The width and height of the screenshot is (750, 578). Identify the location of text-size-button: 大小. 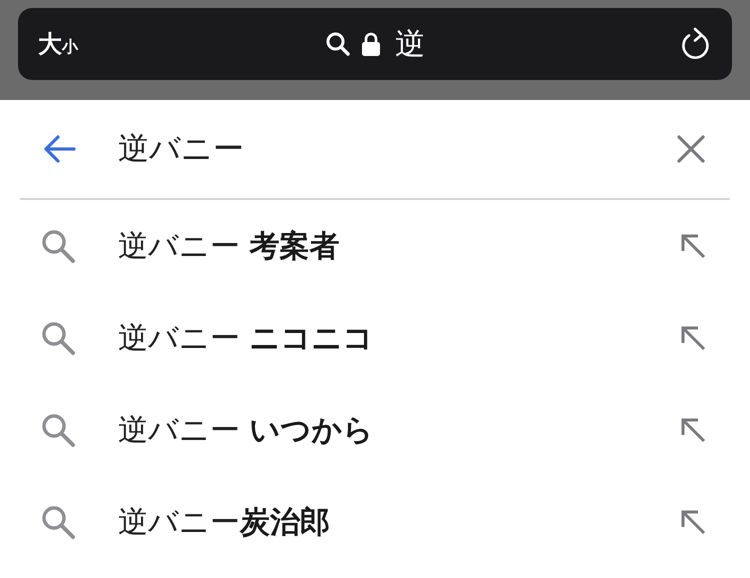
(58, 44).